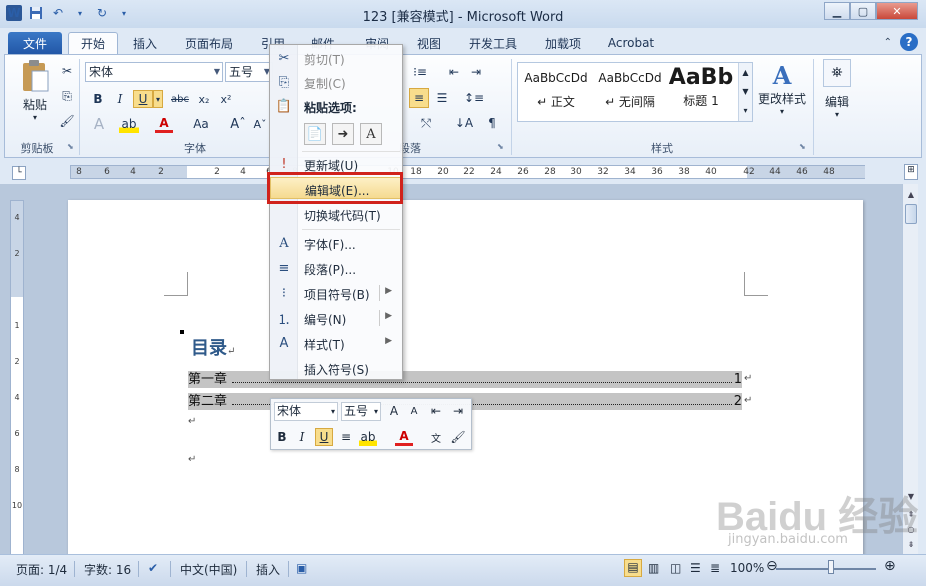 This screenshot has height=586, width=926. What do you see at coordinates (888, 42) in the screenshot?
I see `ribbon-minimize-icon: ⌃` at bounding box center [888, 42].